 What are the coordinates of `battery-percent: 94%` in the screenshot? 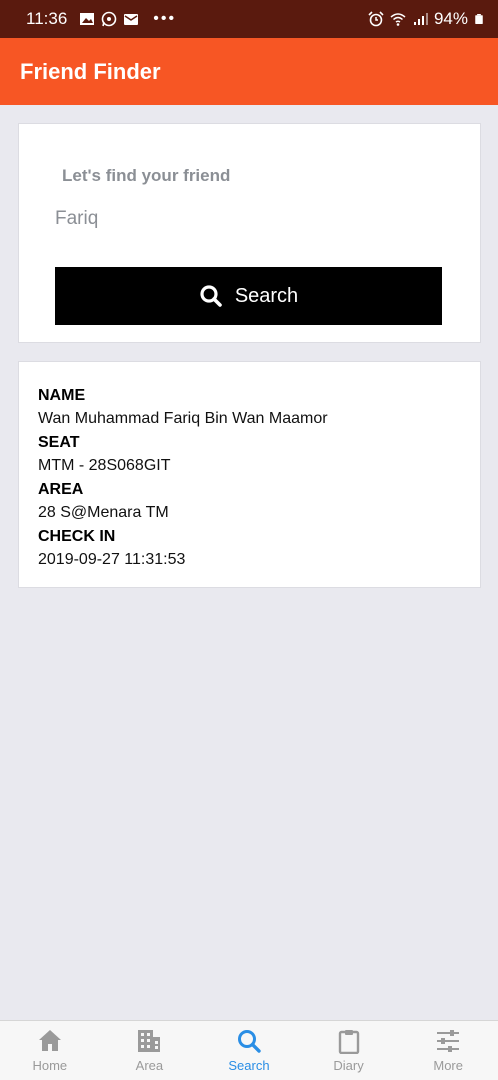 It's located at (450, 18).